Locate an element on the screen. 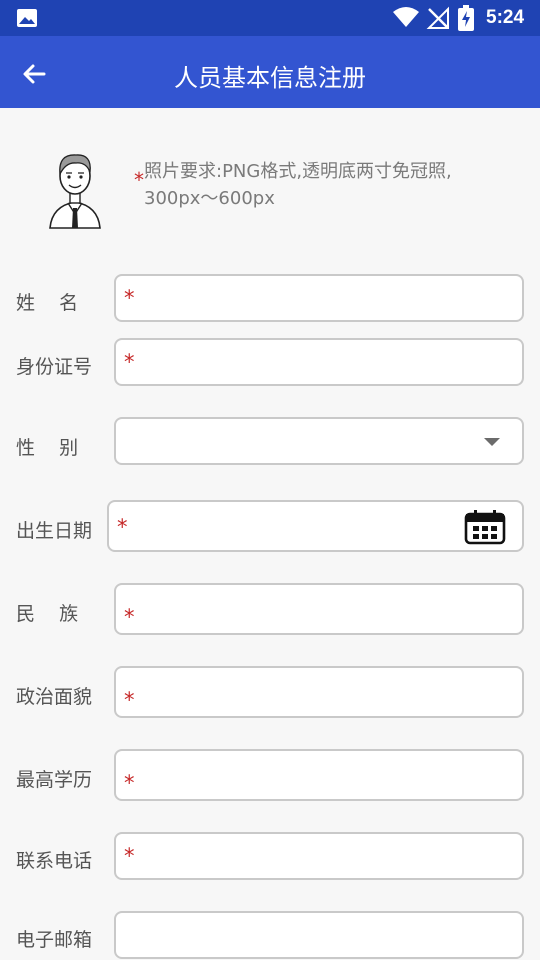  page-title: 人员基本信息注册 is located at coordinates (270, 78).